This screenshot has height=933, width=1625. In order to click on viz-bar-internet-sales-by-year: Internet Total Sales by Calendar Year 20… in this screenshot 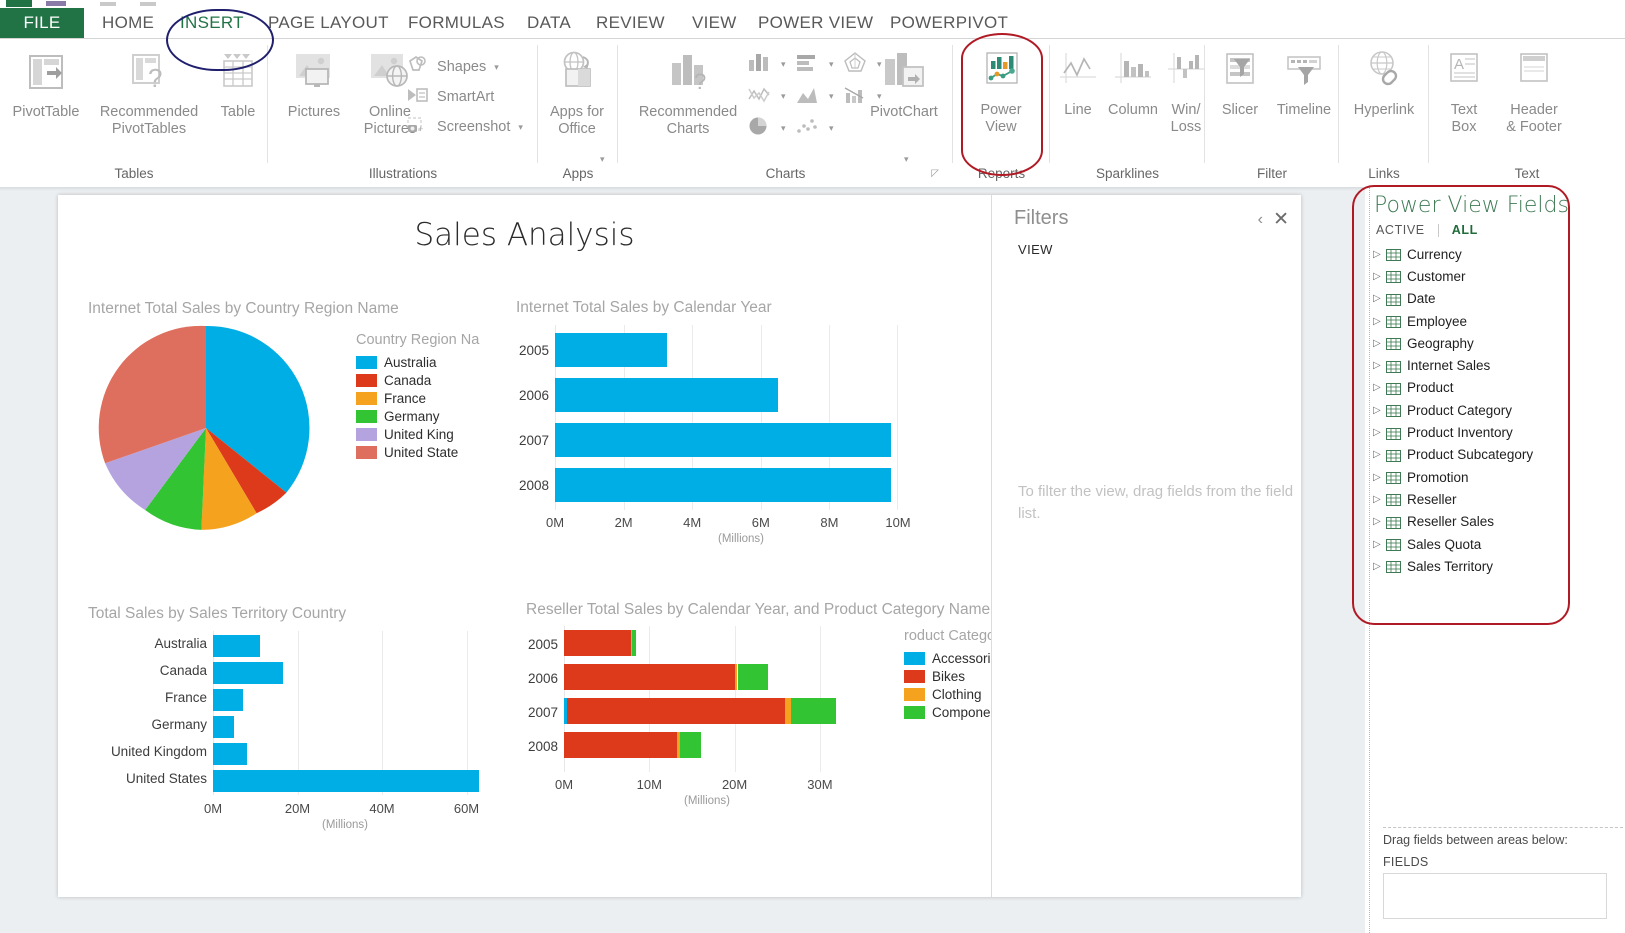, I will do `click(741, 426)`.